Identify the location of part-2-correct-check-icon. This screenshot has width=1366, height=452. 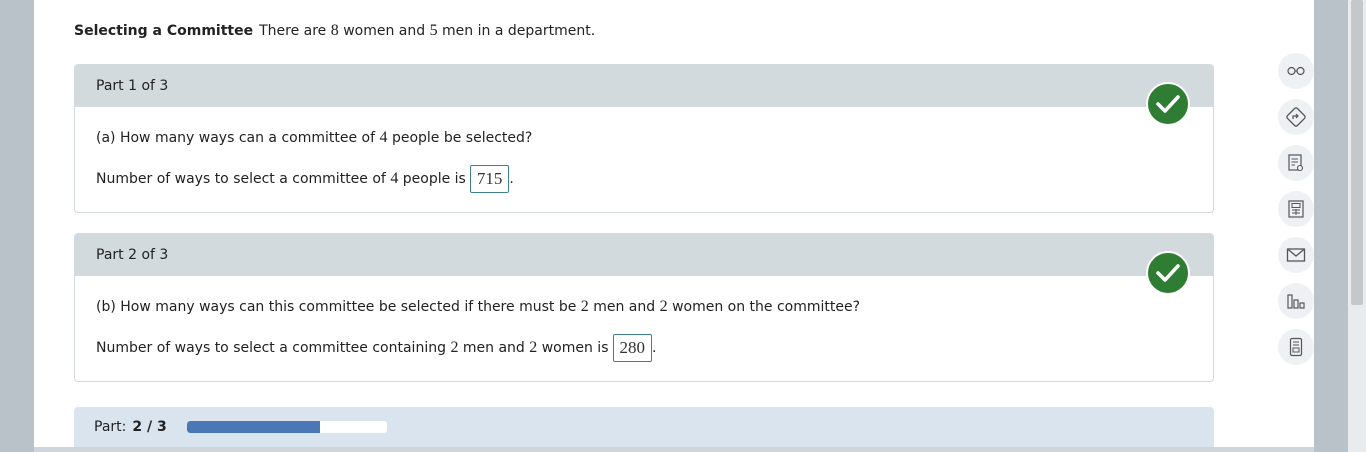
(1168, 273).